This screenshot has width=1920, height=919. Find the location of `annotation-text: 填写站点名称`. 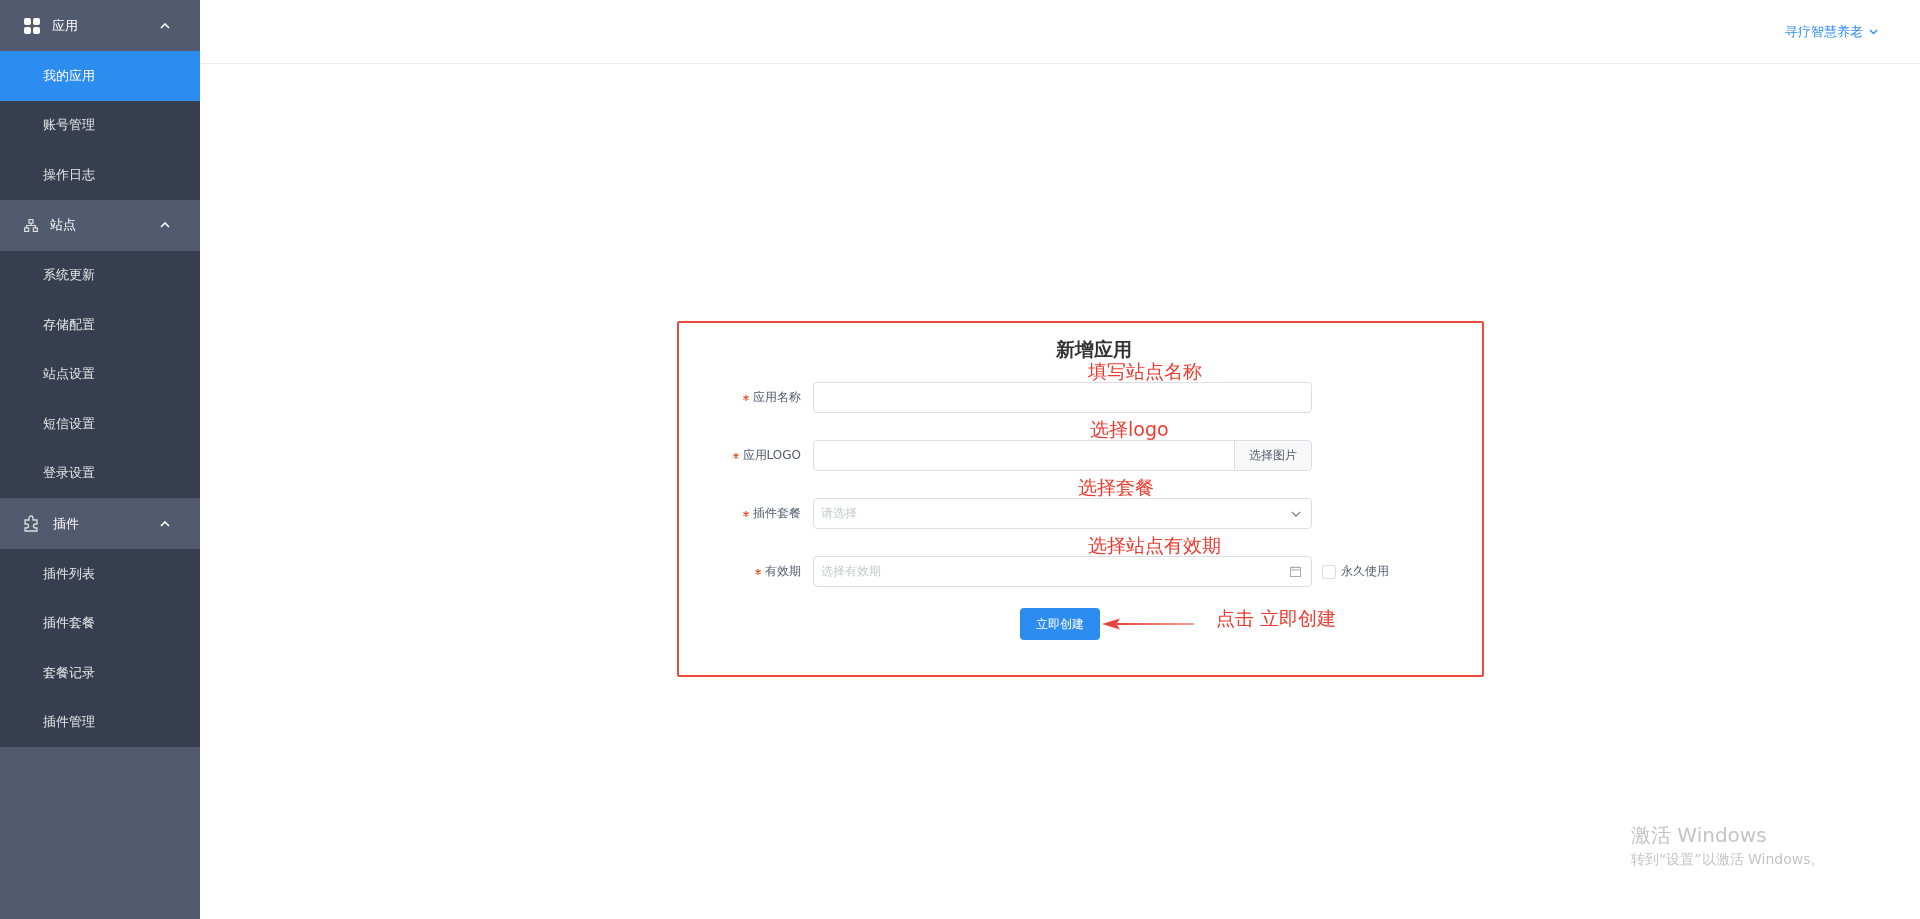

annotation-text: 填写站点名称 is located at coordinates (1145, 371).